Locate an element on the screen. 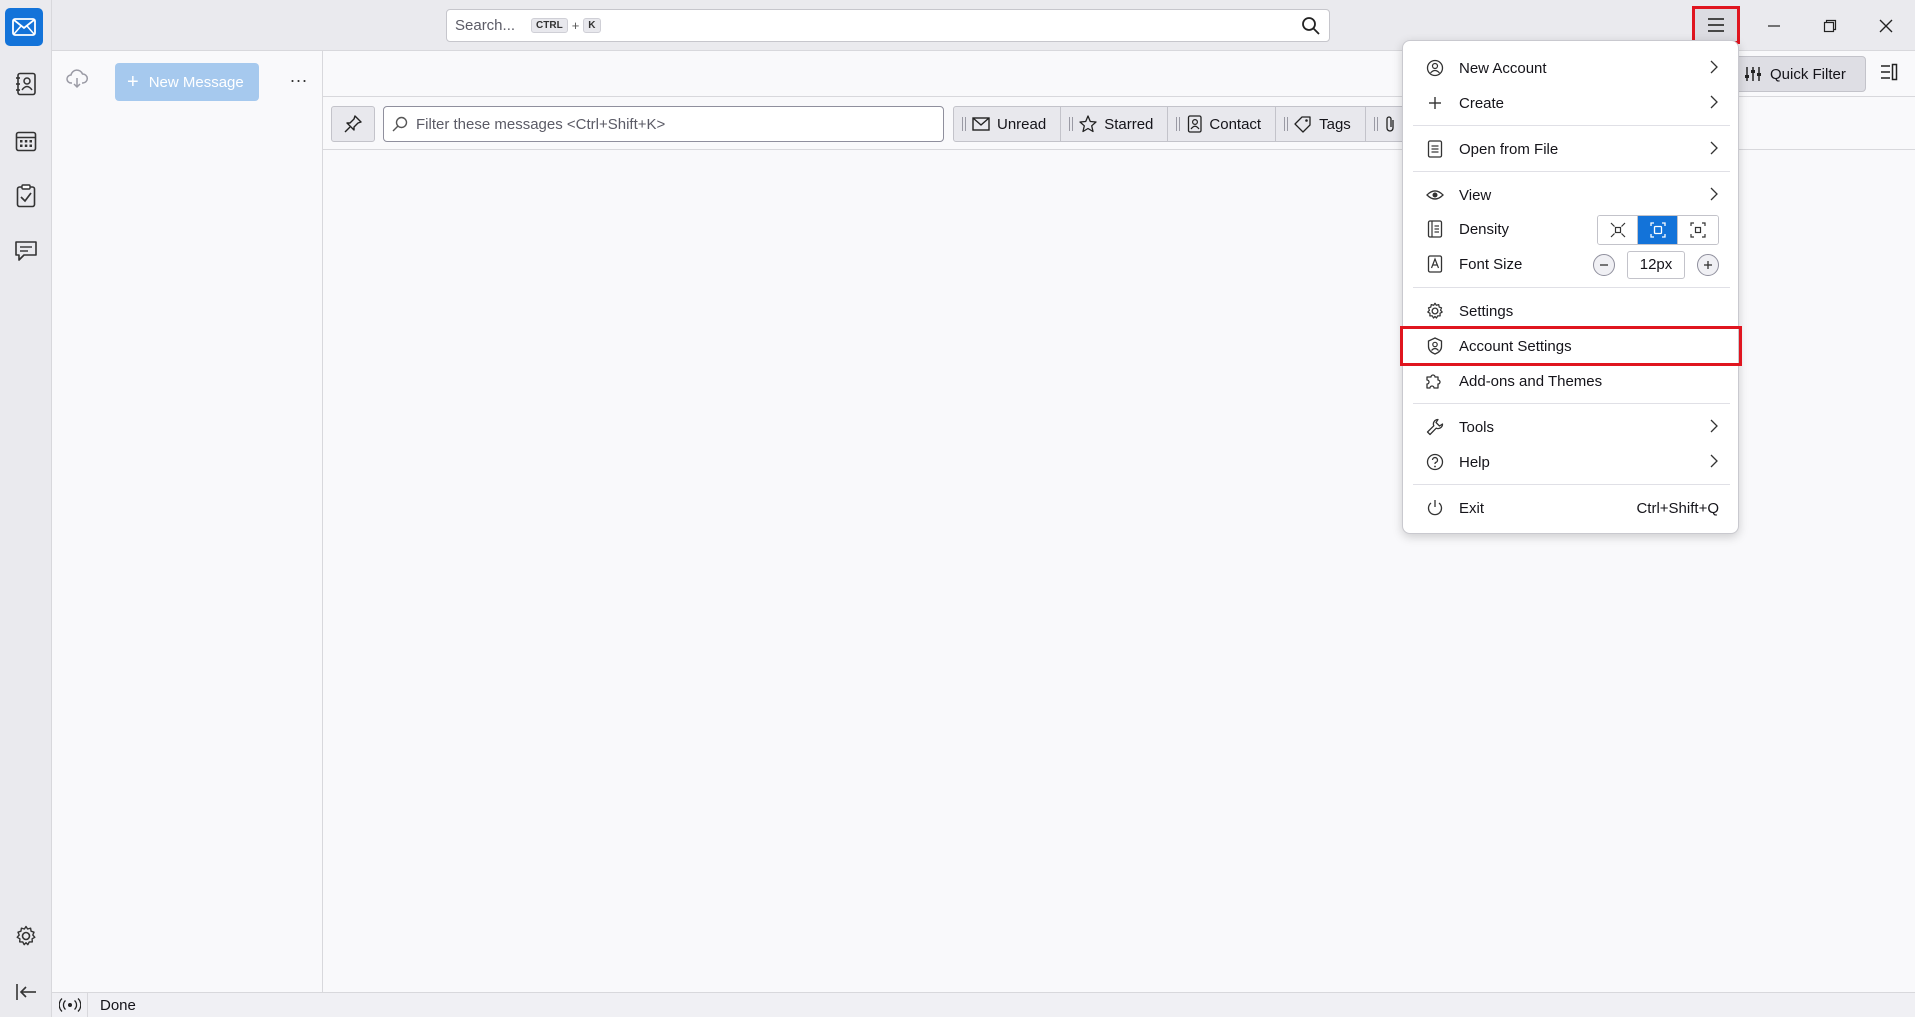 Image resolution: width=1915 pixels, height=1017 pixels. density-normal-button is located at coordinates (1658, 230).